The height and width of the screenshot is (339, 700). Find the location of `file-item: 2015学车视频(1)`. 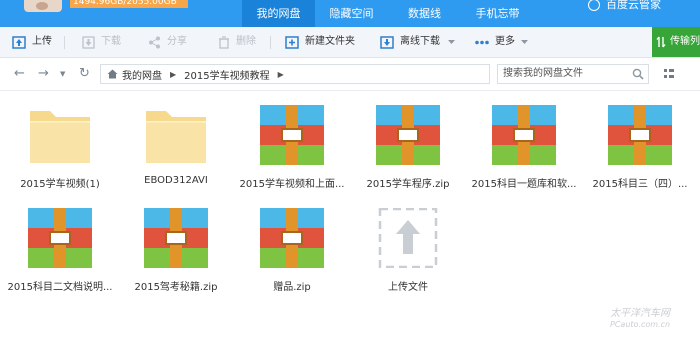

file-item: 2015学车视频(1) is located at coordinates (60, 140).